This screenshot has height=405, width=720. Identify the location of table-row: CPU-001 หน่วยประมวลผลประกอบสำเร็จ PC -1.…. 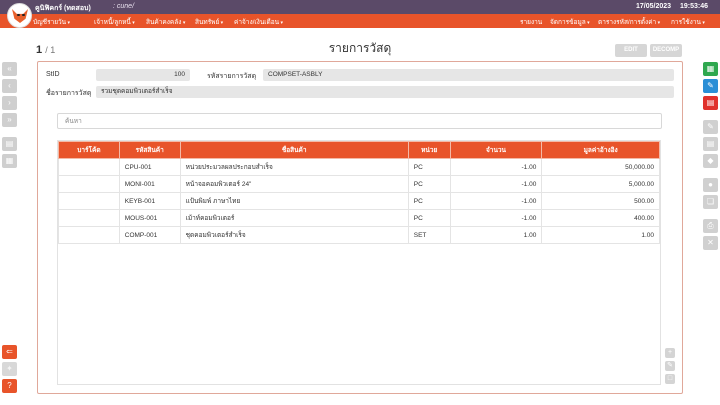
(359, 167).